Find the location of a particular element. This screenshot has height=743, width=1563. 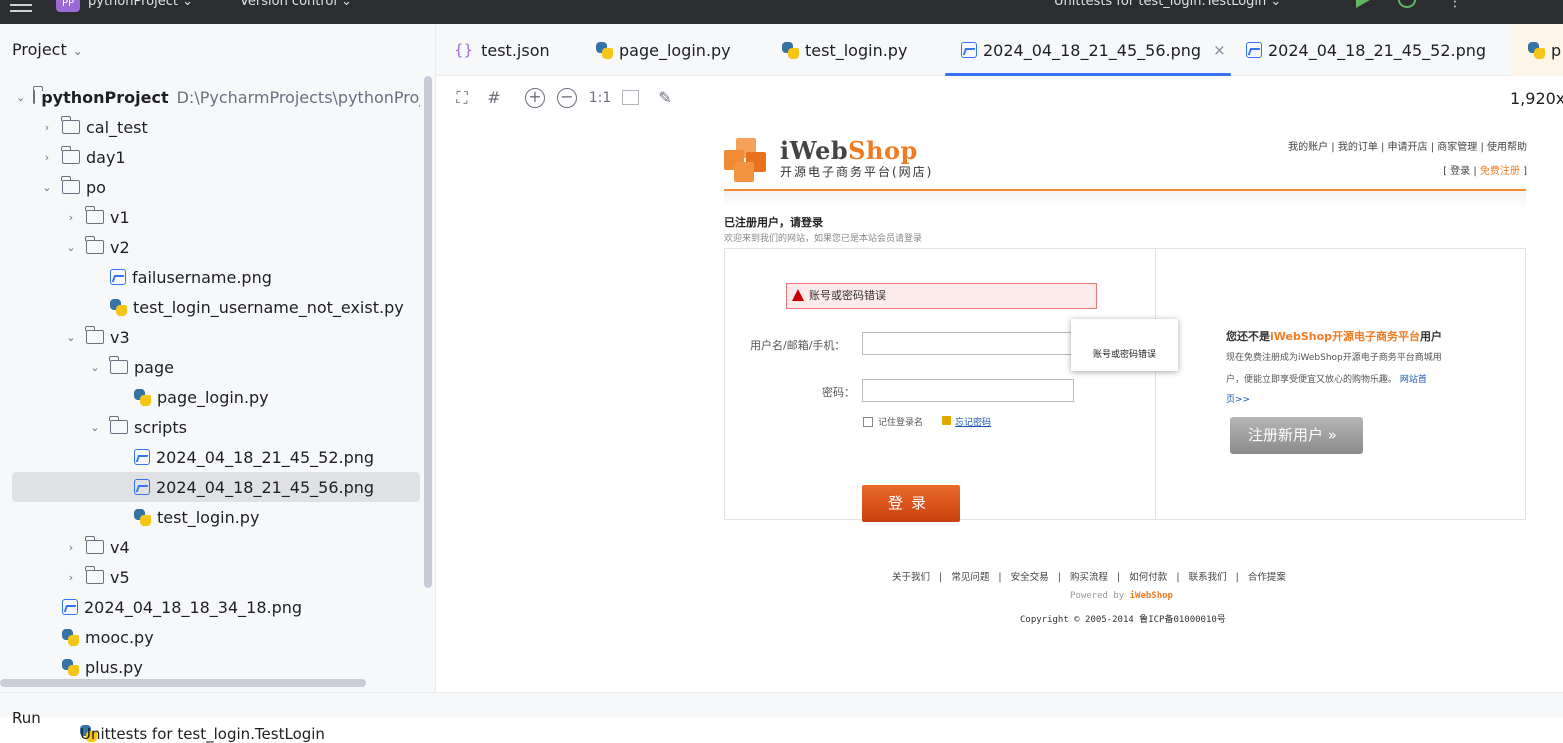

powered-by: Powered by iWebShop is located at coordinates (1121, 596).